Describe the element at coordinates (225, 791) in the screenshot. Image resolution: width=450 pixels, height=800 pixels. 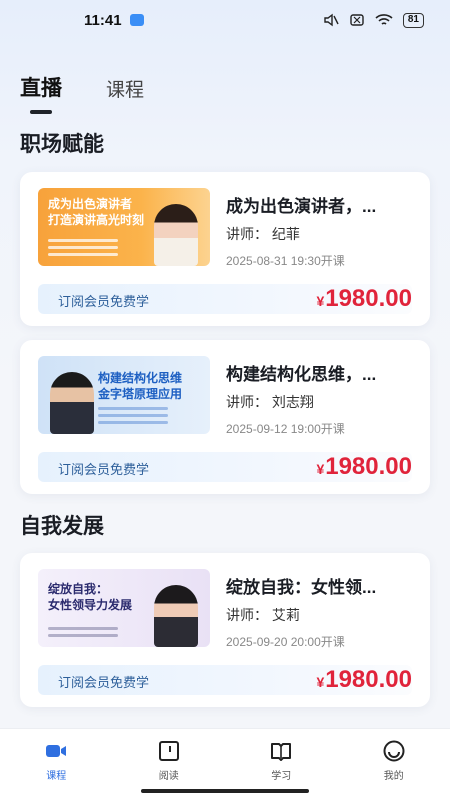
I see `home-indicator` at that location.